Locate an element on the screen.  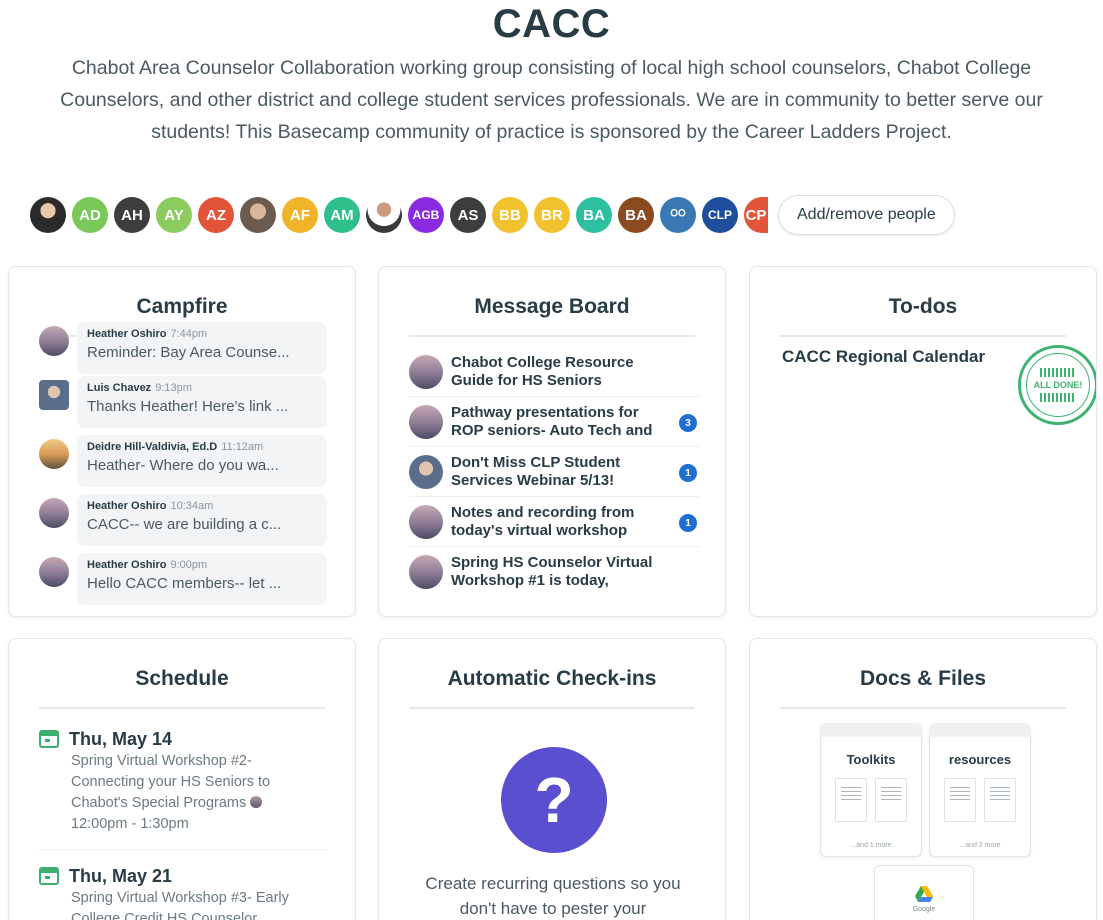
event-date: Thu, May 21 is located at coordinates (121, 875).